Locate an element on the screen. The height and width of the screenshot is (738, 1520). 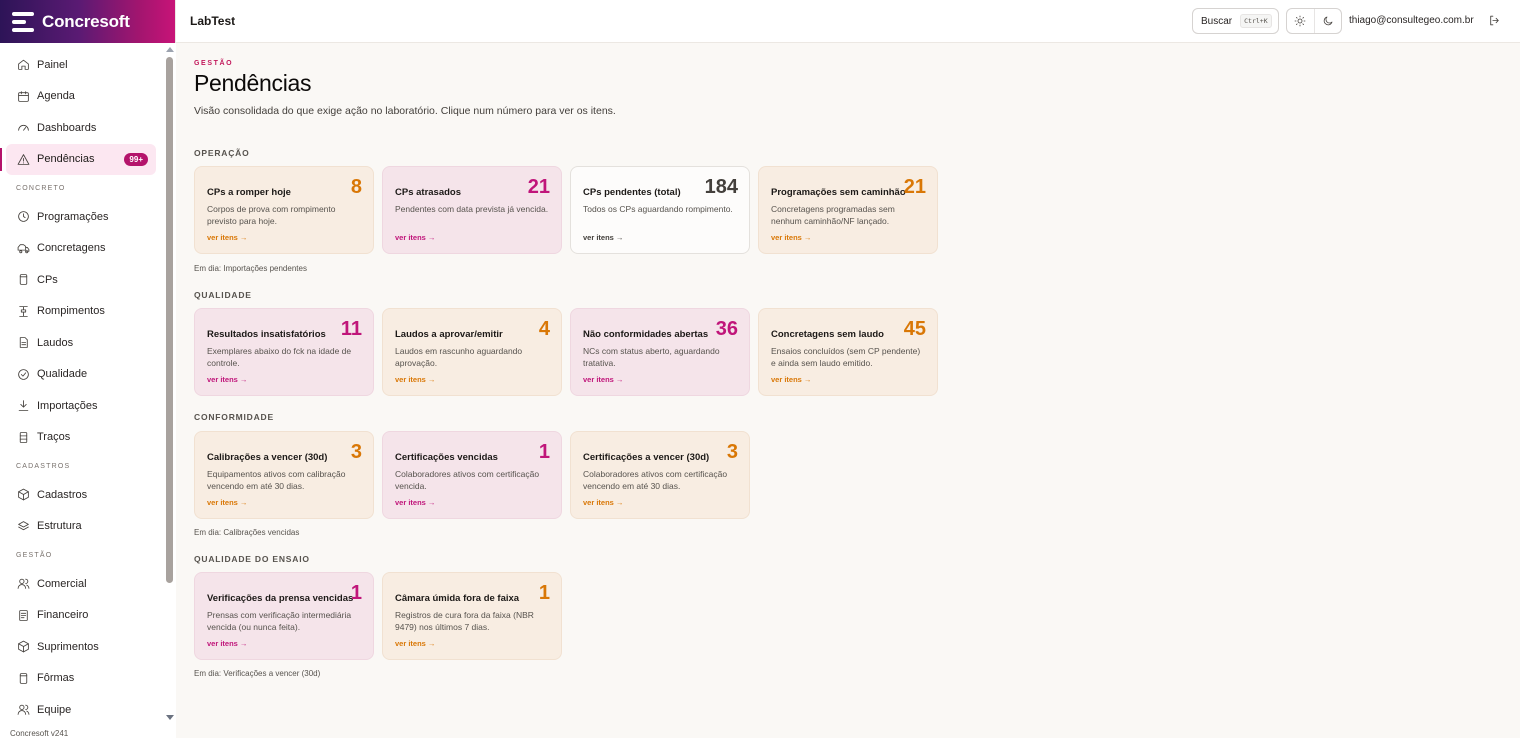
sidebar-item-equipe: Equipe is located at coordinates (82, 710).